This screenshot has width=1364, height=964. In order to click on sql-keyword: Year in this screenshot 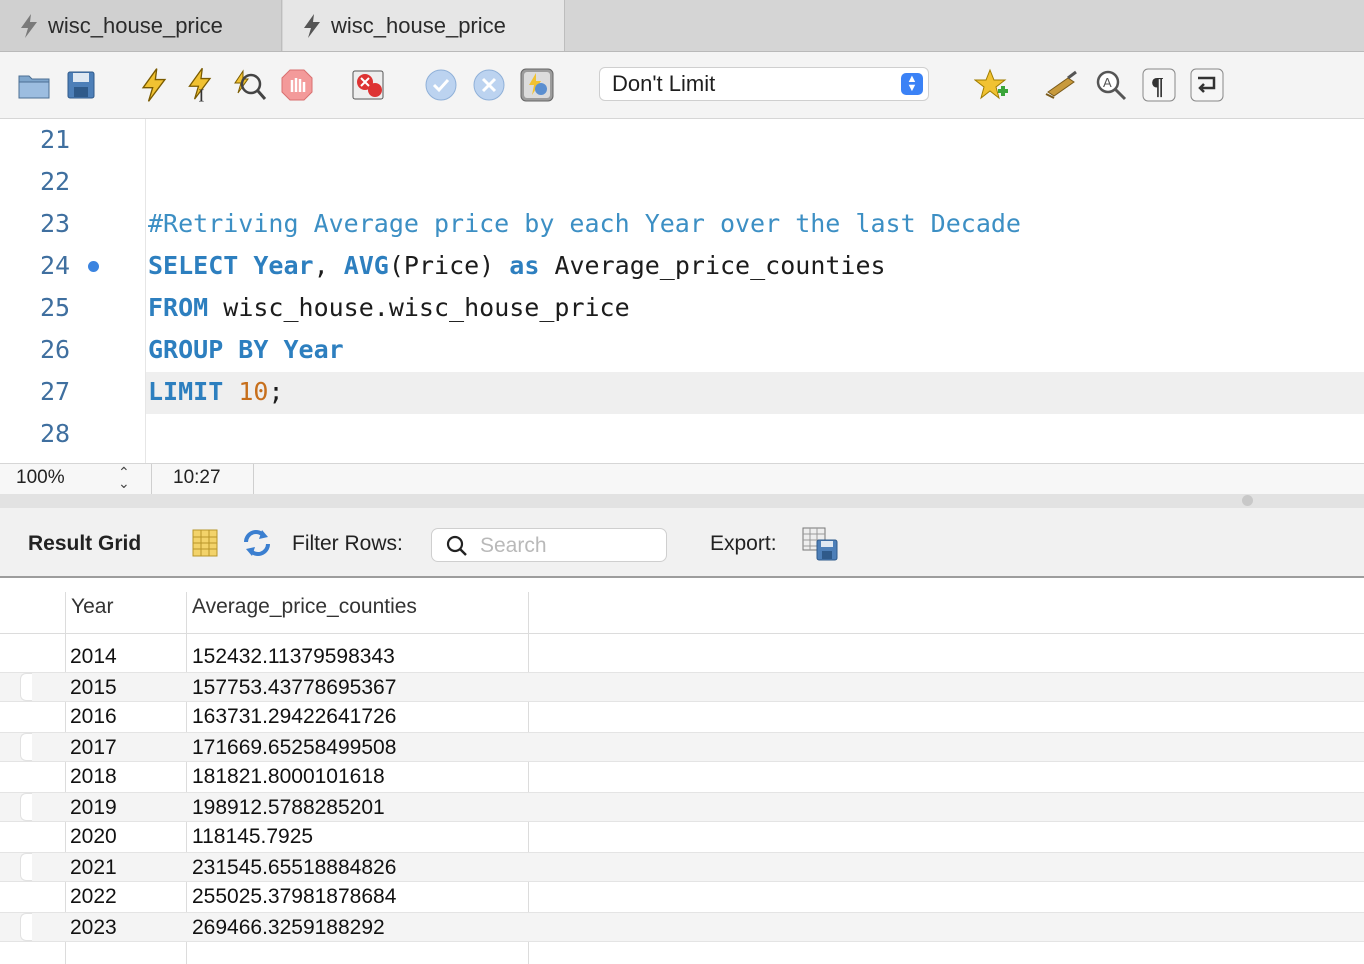, I will do `click(313, 349)`.